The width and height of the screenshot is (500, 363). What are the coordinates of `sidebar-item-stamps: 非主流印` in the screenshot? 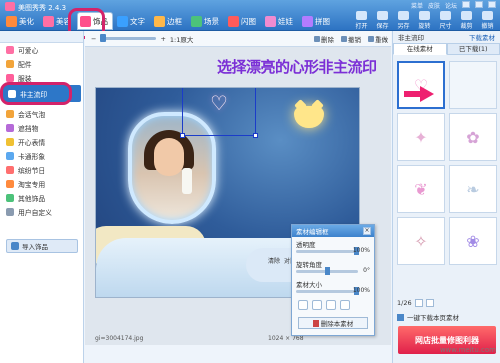 It's located at (40, 93).